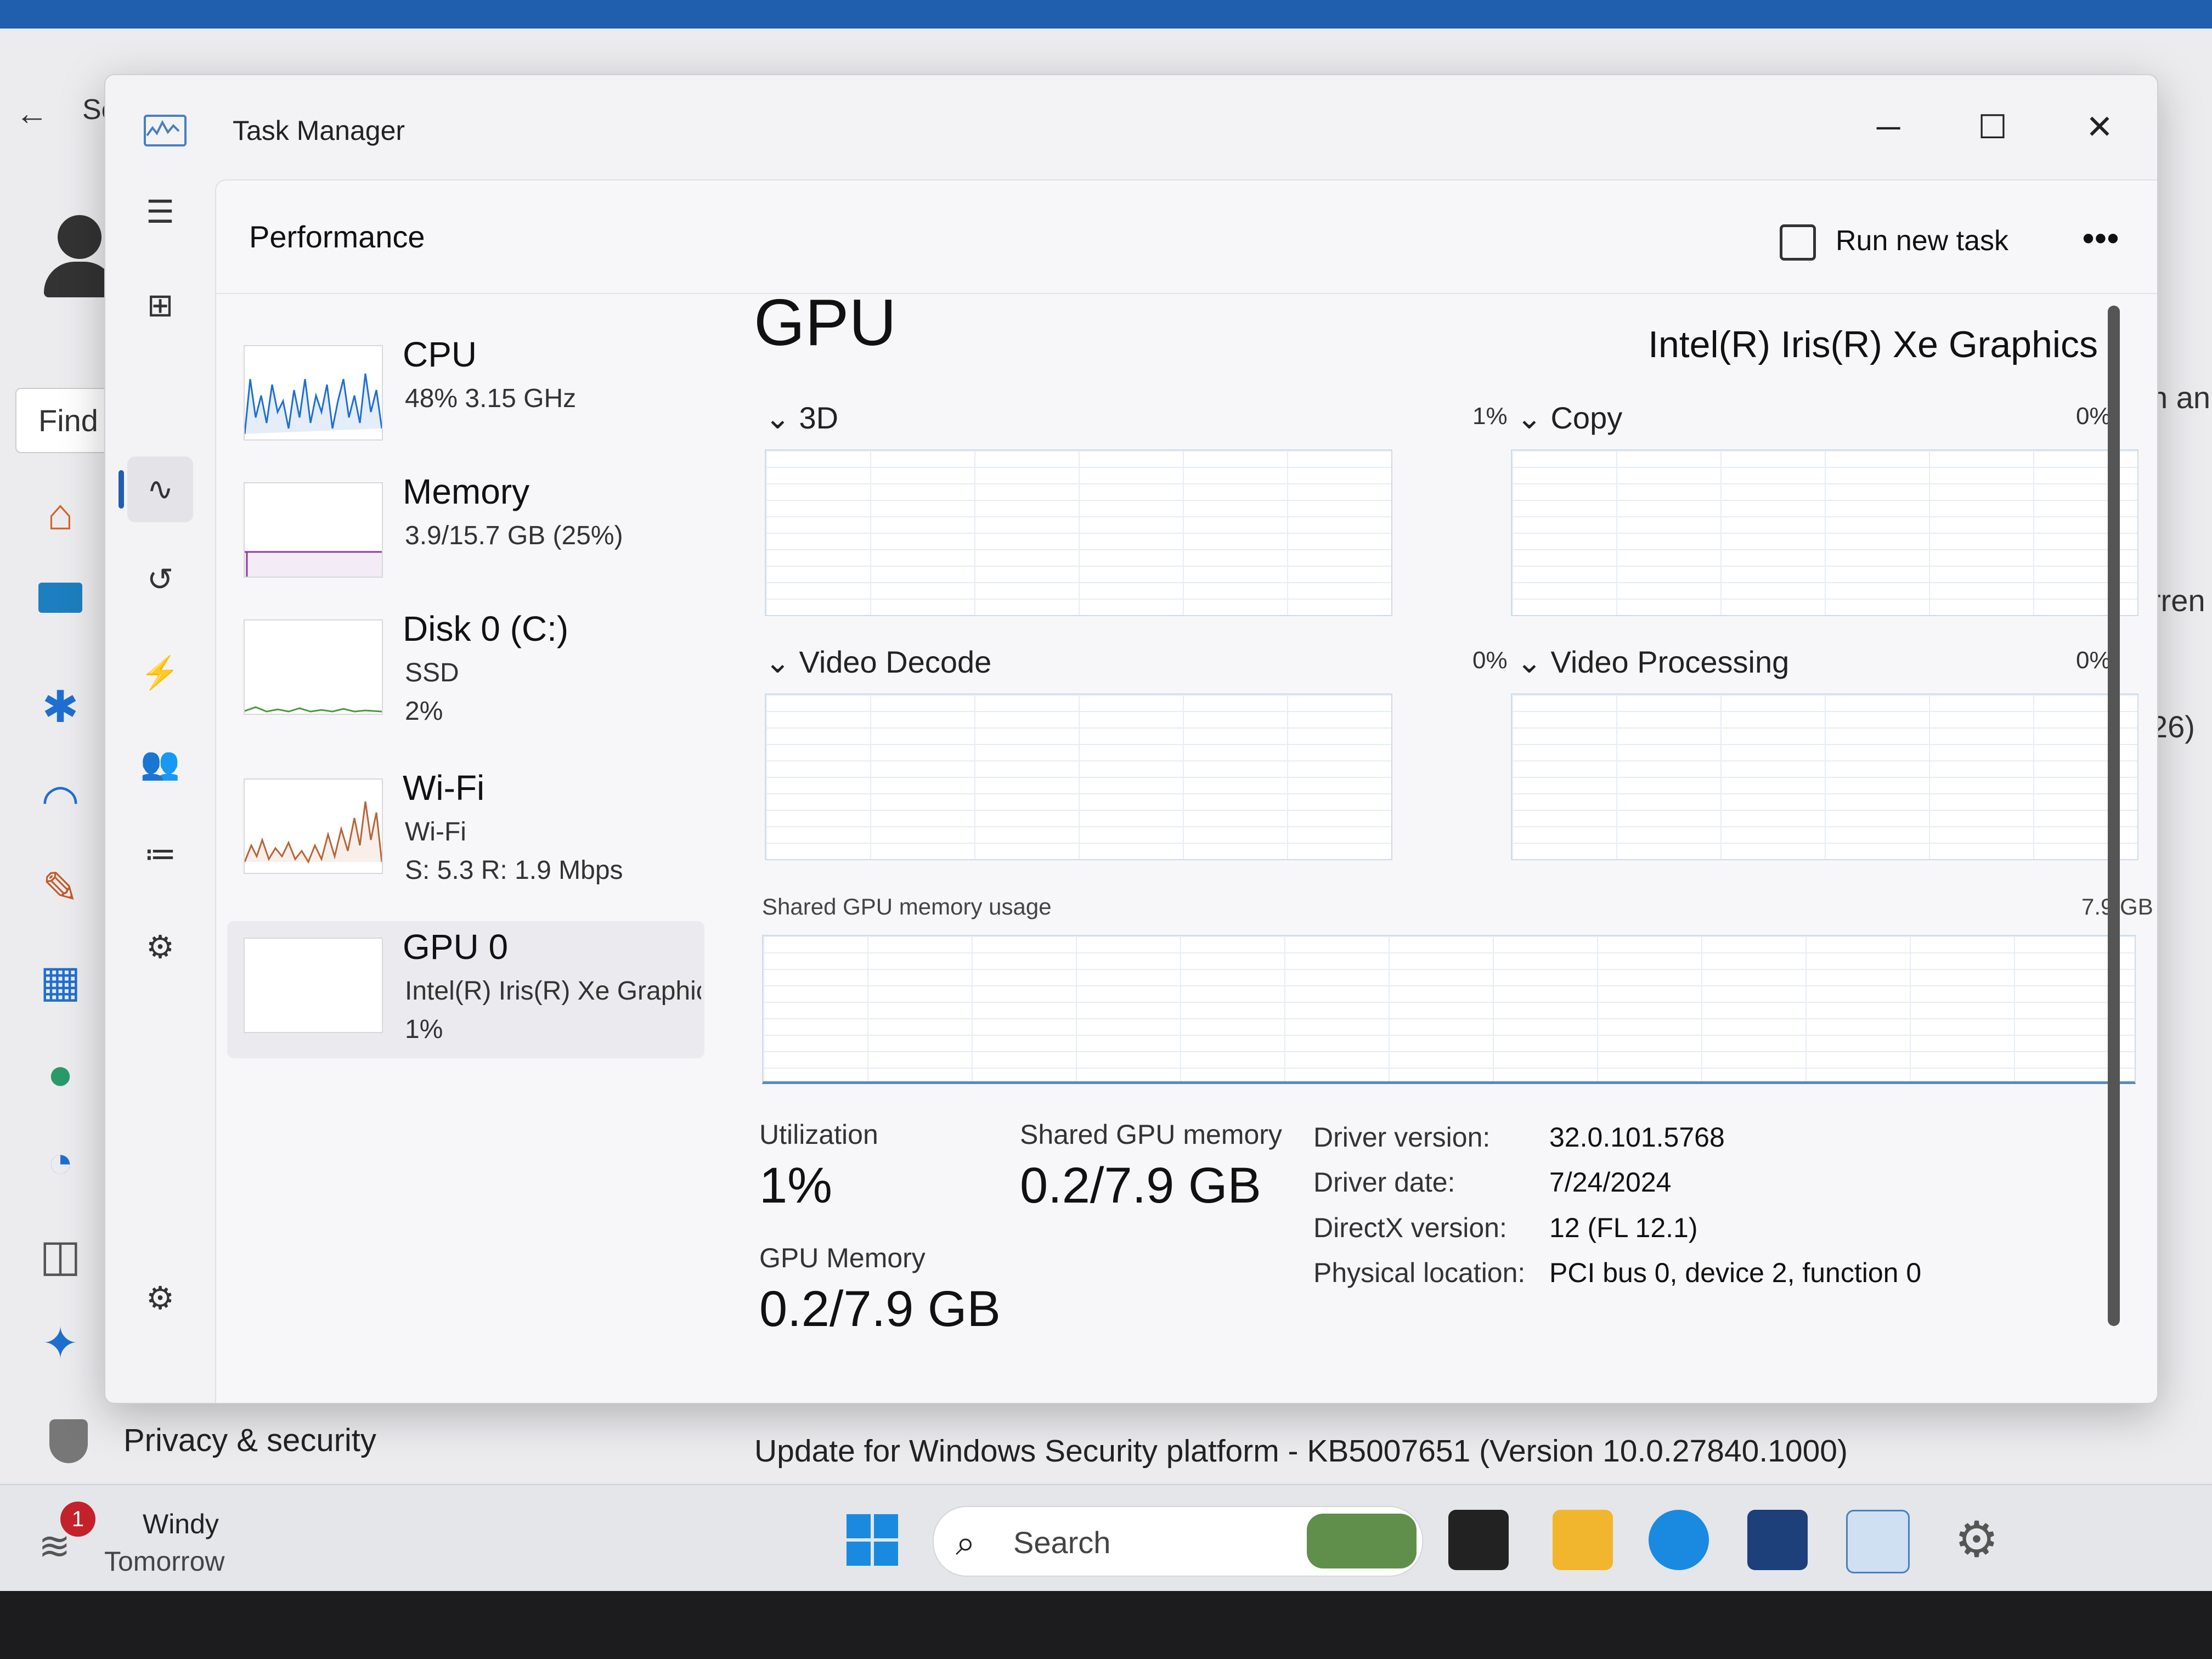  I want to click on utilization-label: Utilization, so click(818, 1135).